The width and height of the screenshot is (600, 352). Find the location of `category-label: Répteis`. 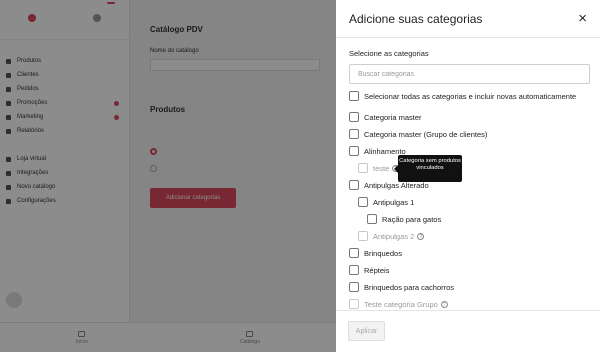

category-label: Répteis is located at coordinates (377, 270).